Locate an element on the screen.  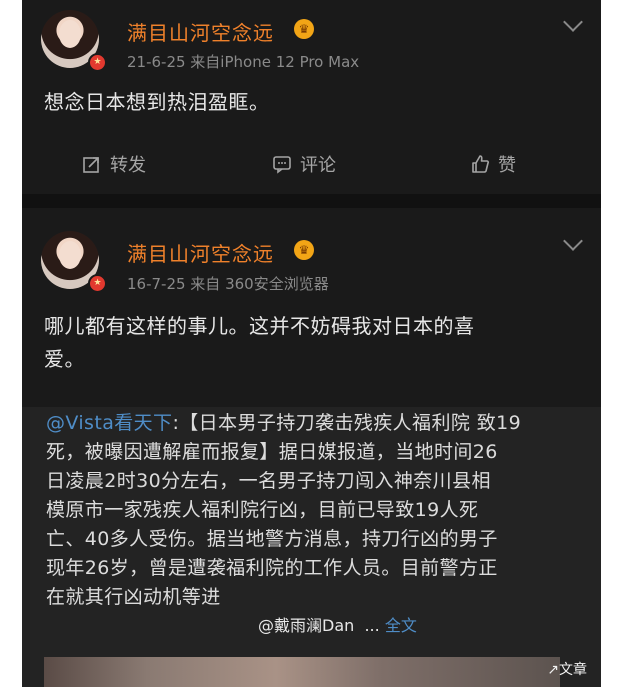
repost-line: 在就其行凶动机等进 is located at coordinates (133, 597).